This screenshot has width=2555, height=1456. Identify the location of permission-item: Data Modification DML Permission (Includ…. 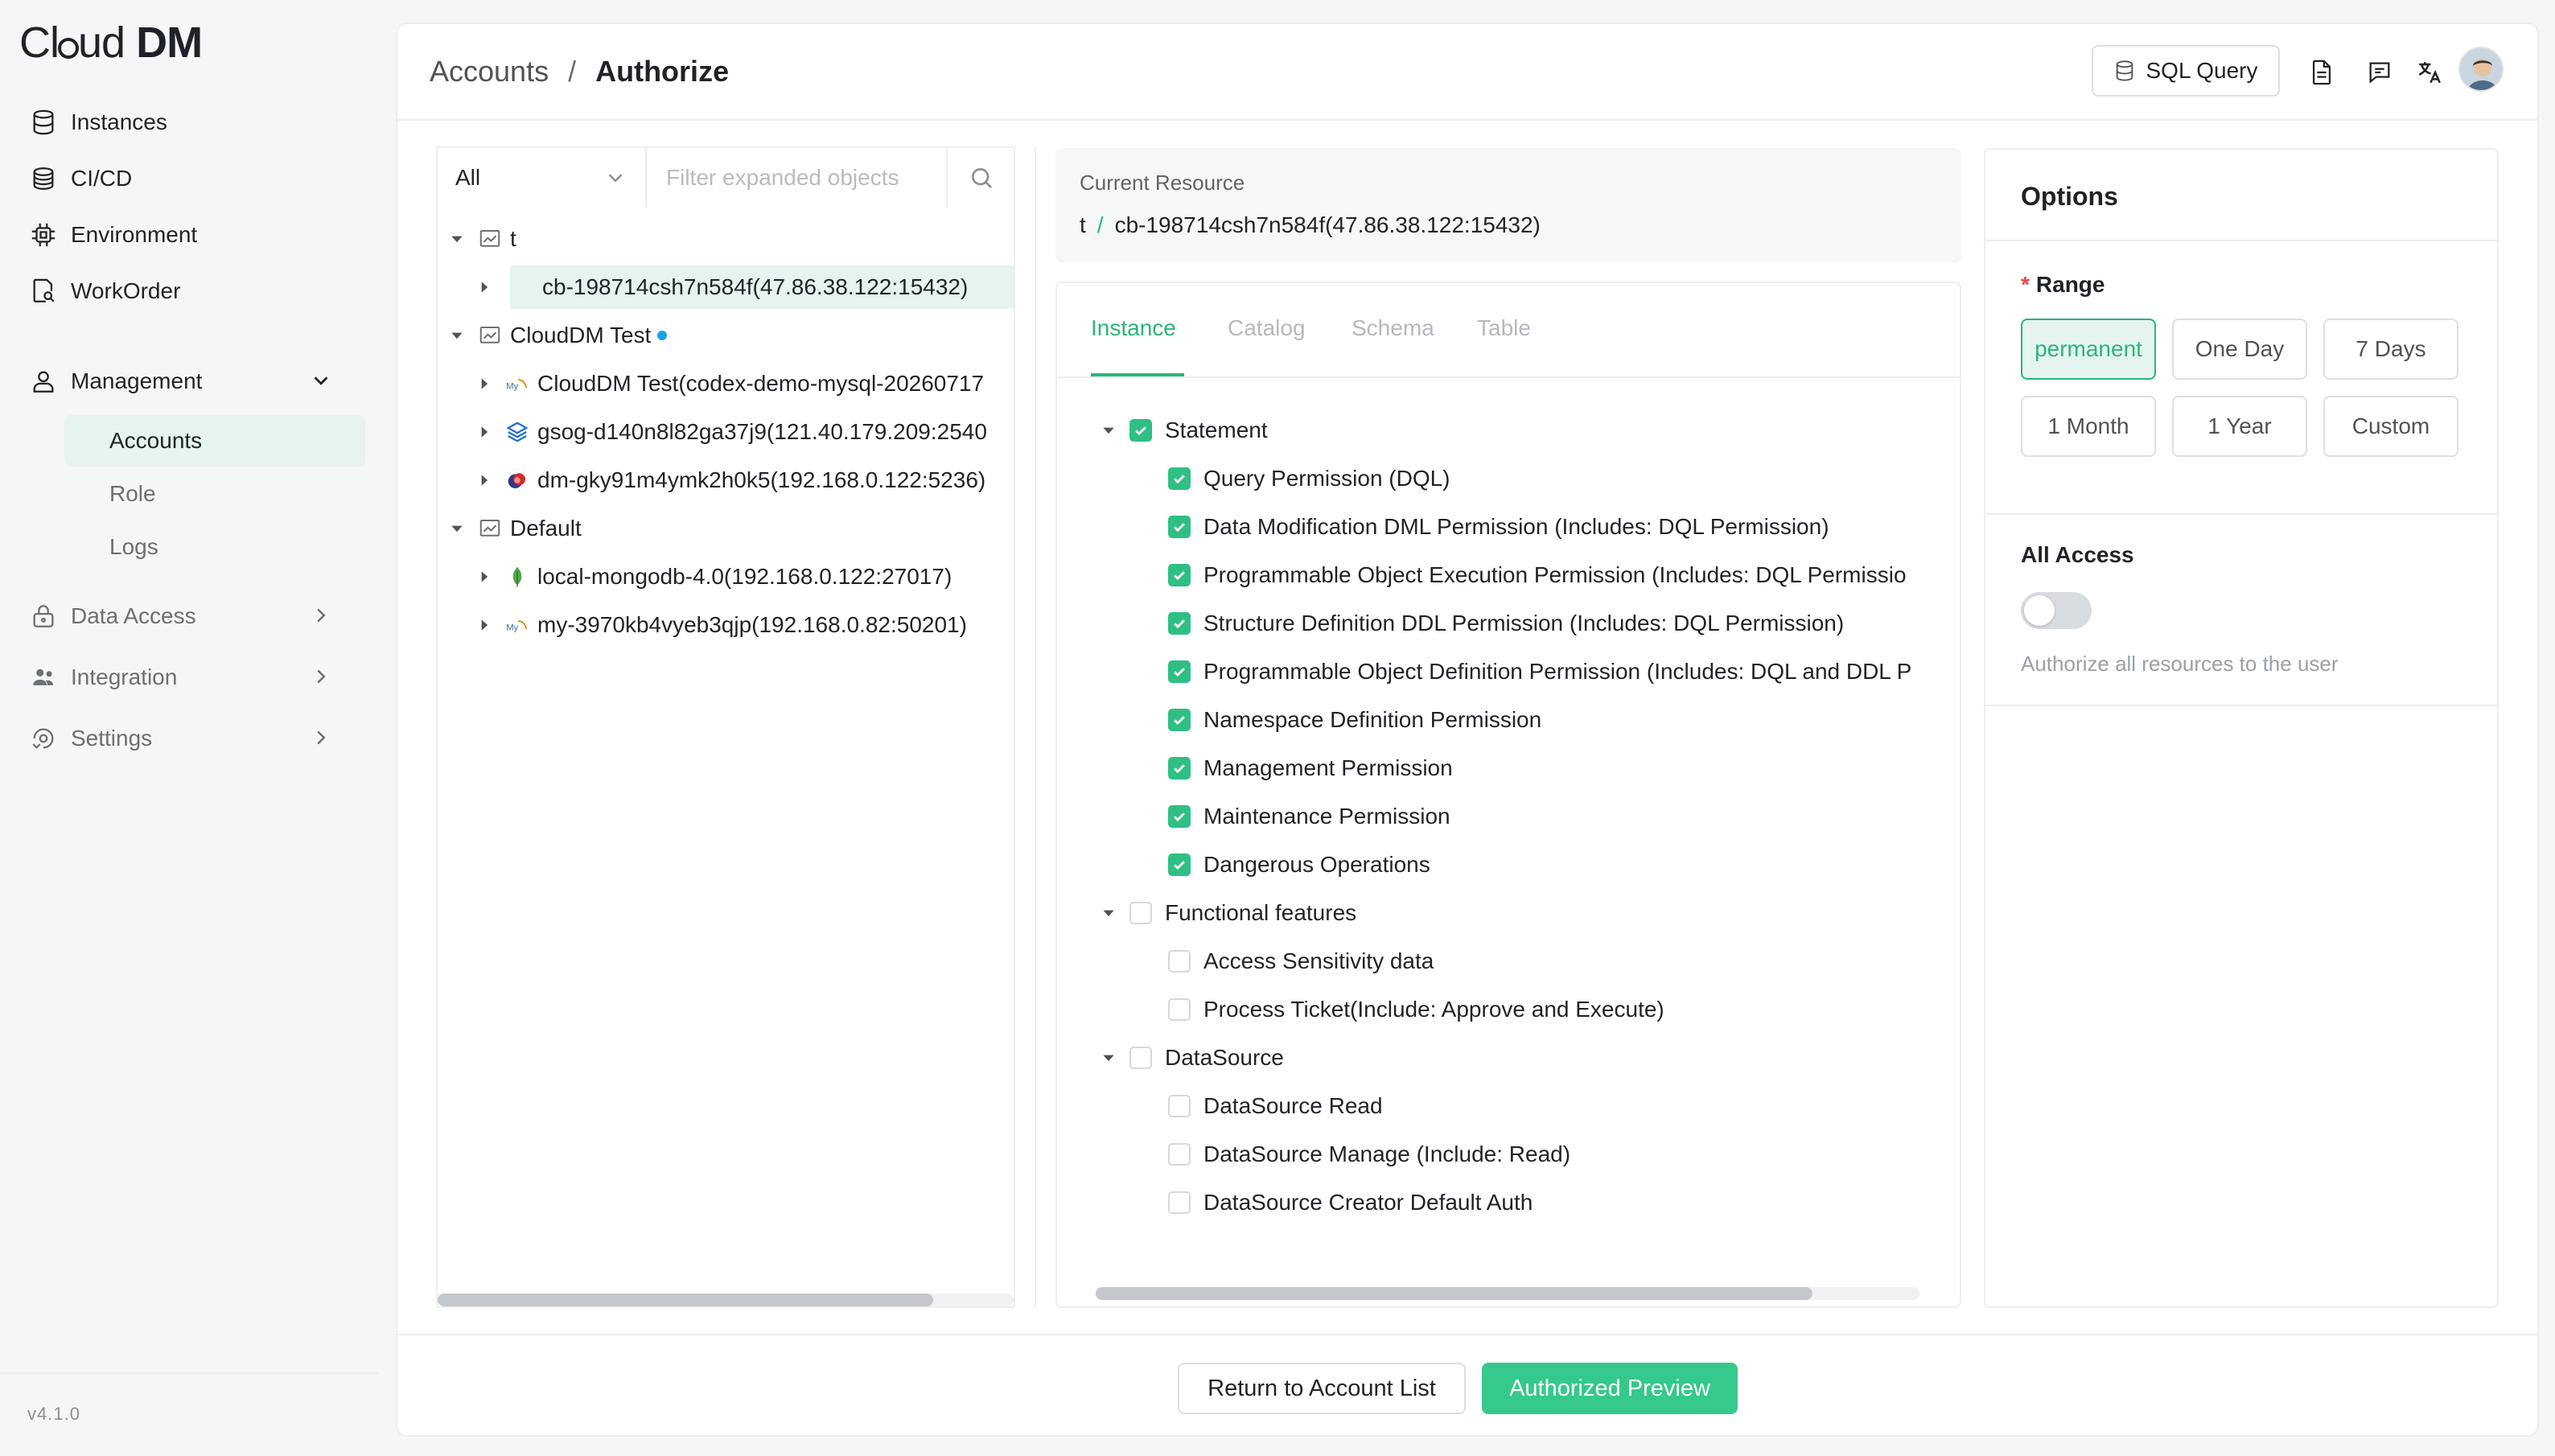
(1498, 527).